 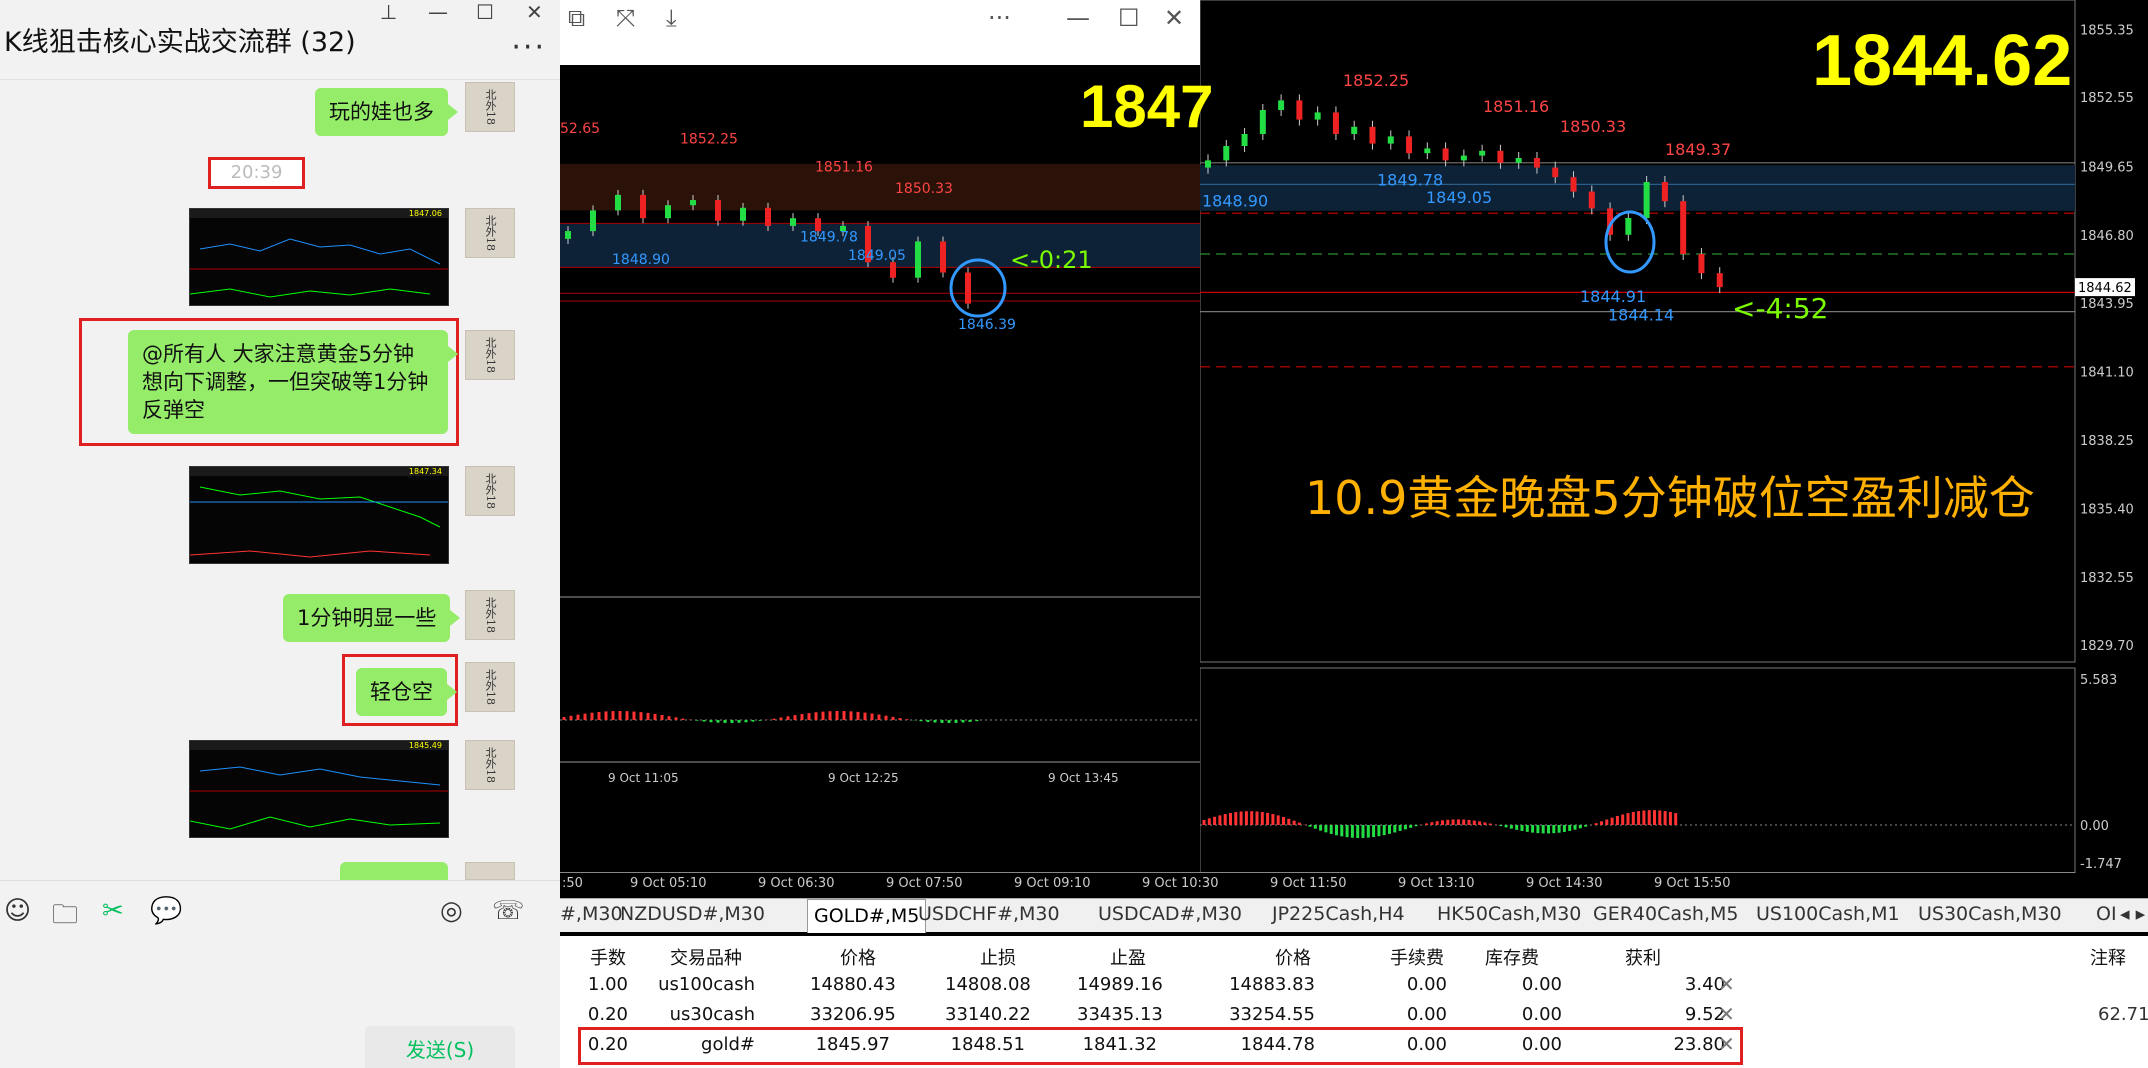 What do you see at coordinates (280, 40) in the screenshot?
I see `chat-titlebar: K线狙击核心实战交流群 (32) ⊥ — ☐ ✕ ···` at bounding box center [280, 40].